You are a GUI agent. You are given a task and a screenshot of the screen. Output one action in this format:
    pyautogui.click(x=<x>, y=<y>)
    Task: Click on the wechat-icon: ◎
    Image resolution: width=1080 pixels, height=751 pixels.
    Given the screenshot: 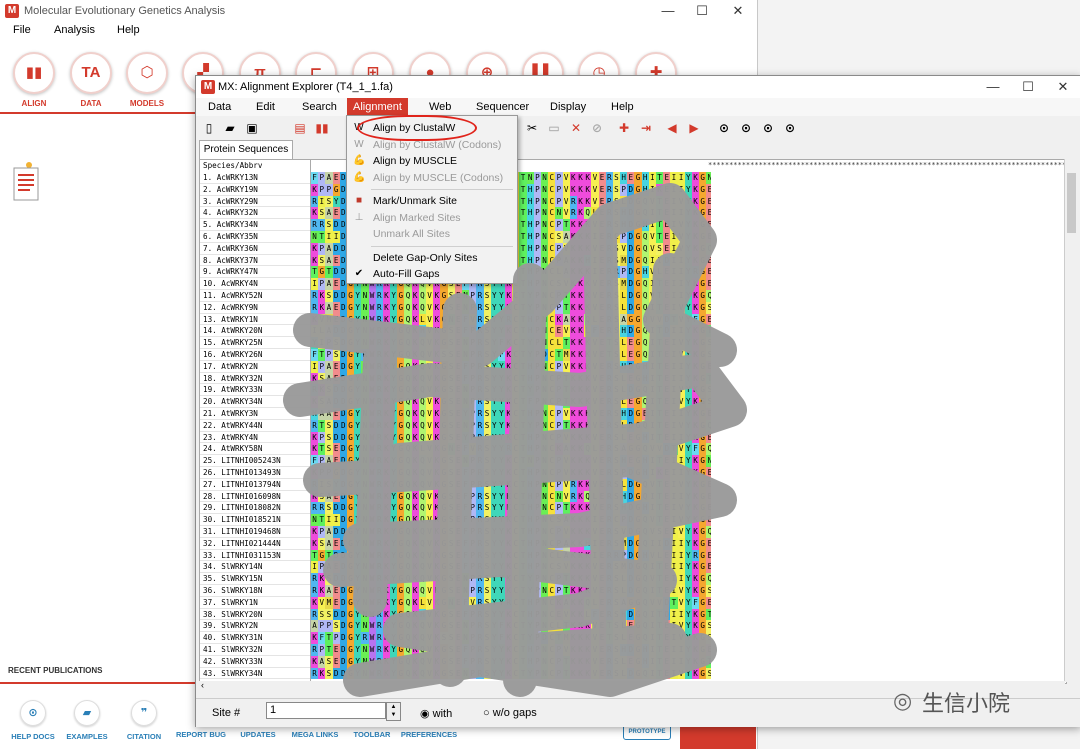 What is the action you would take?
    pyautogui.click(x=903, y=700)
    